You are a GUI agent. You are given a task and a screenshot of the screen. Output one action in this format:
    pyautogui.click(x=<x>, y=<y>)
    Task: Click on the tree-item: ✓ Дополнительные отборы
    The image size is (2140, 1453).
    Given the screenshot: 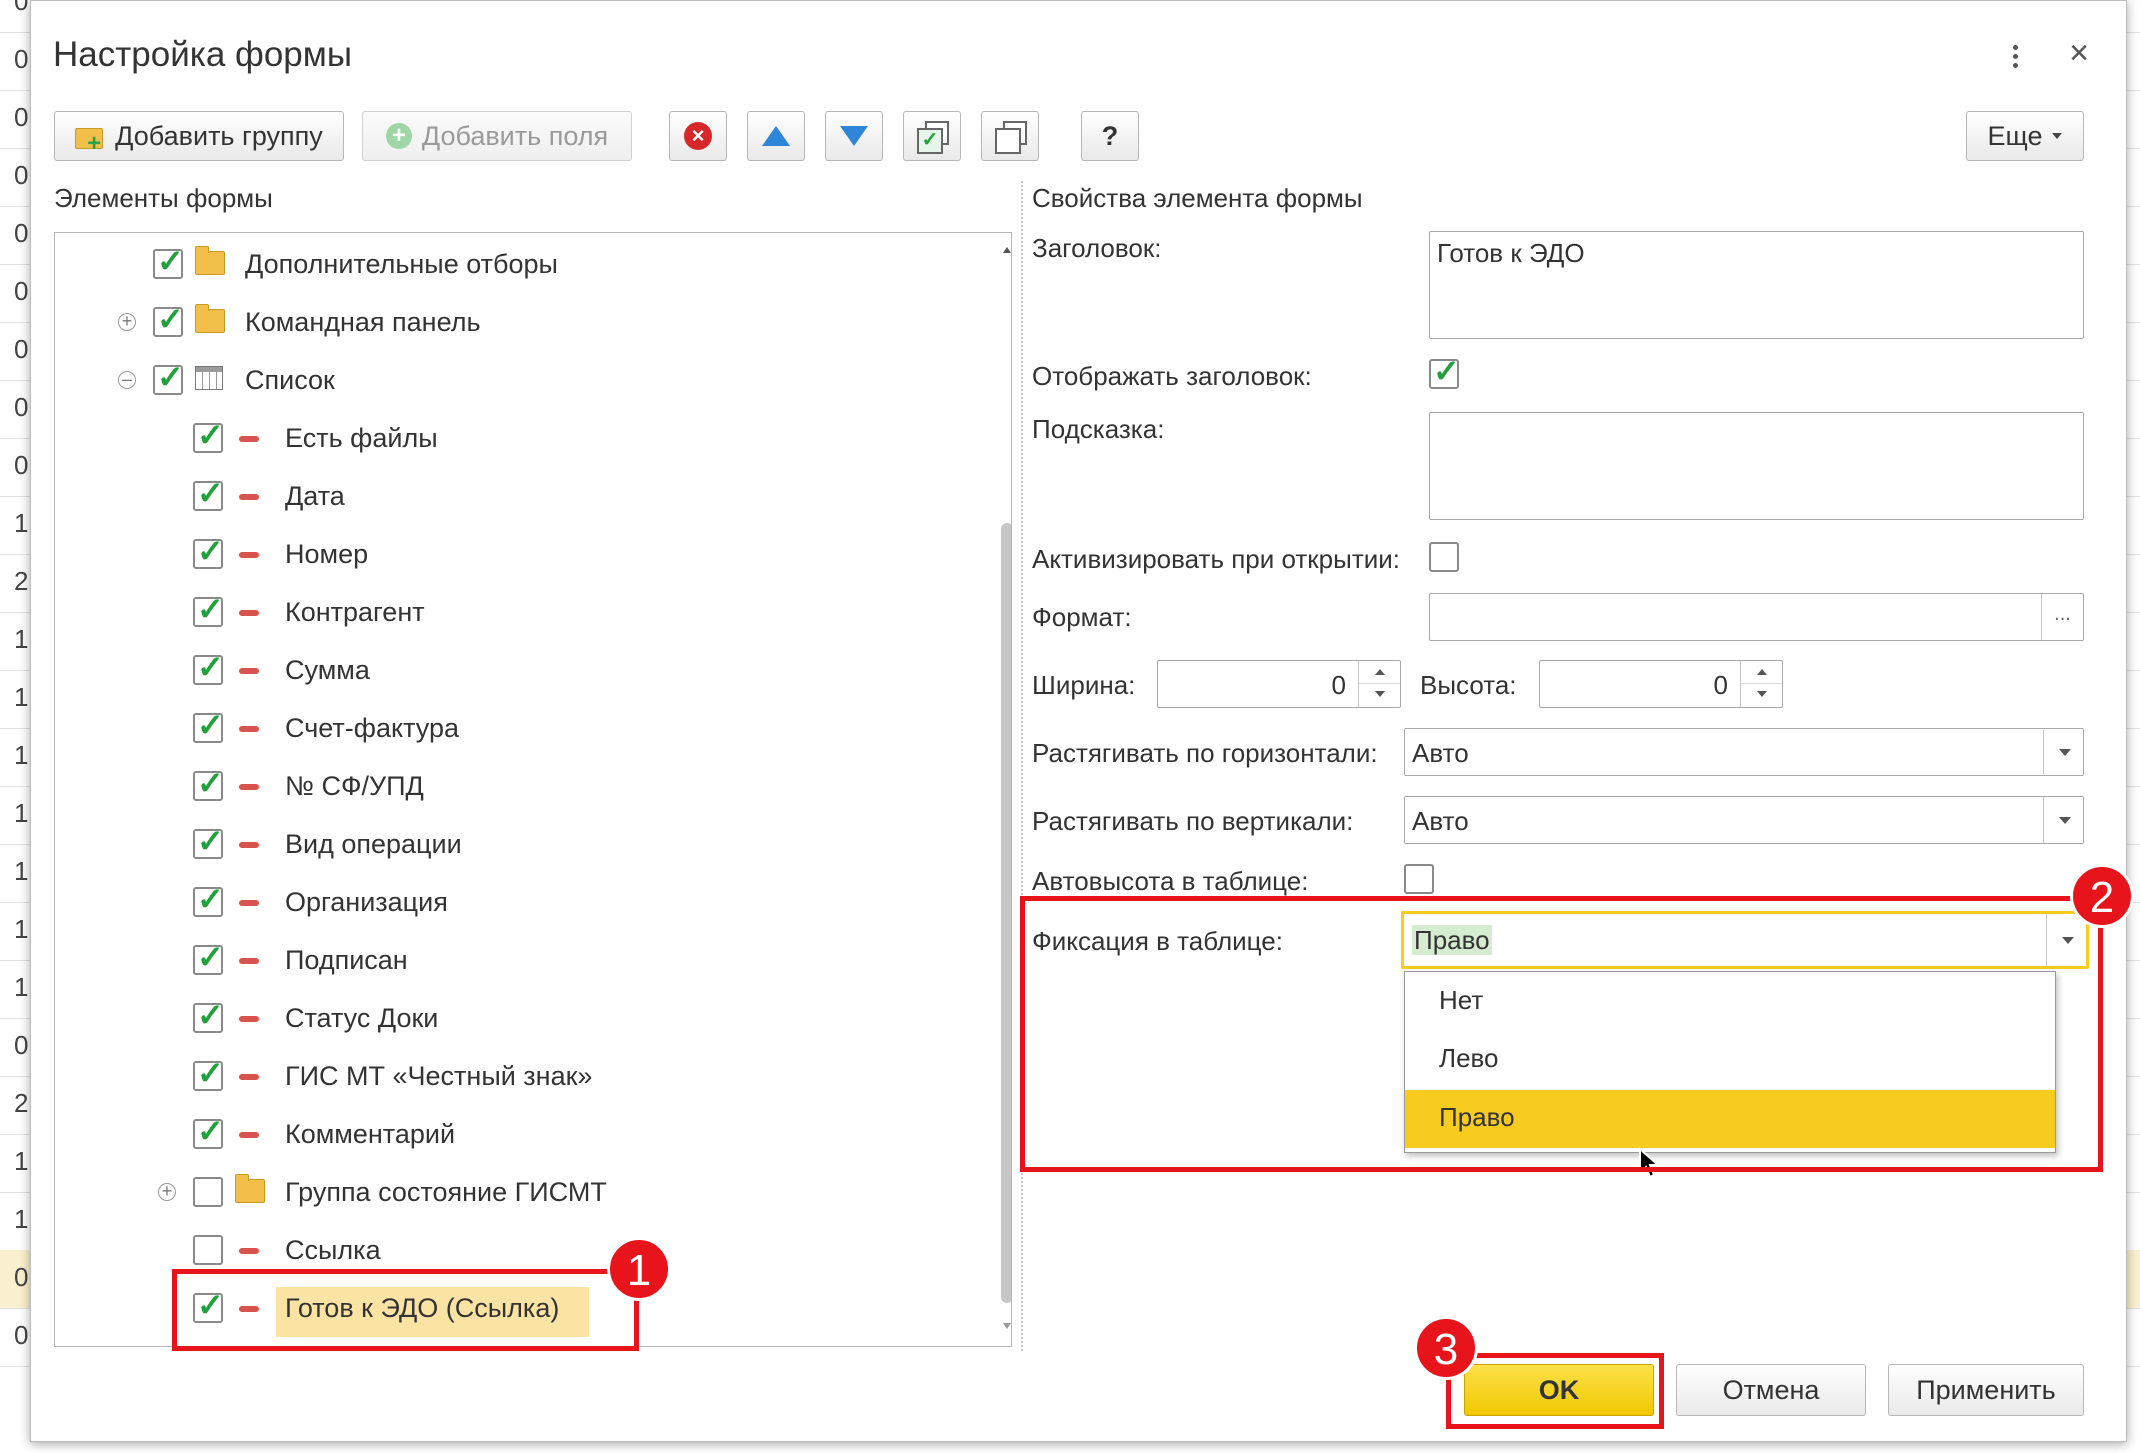 What is the action you would take?
    pyautogui.click(x=505, y=266)
    